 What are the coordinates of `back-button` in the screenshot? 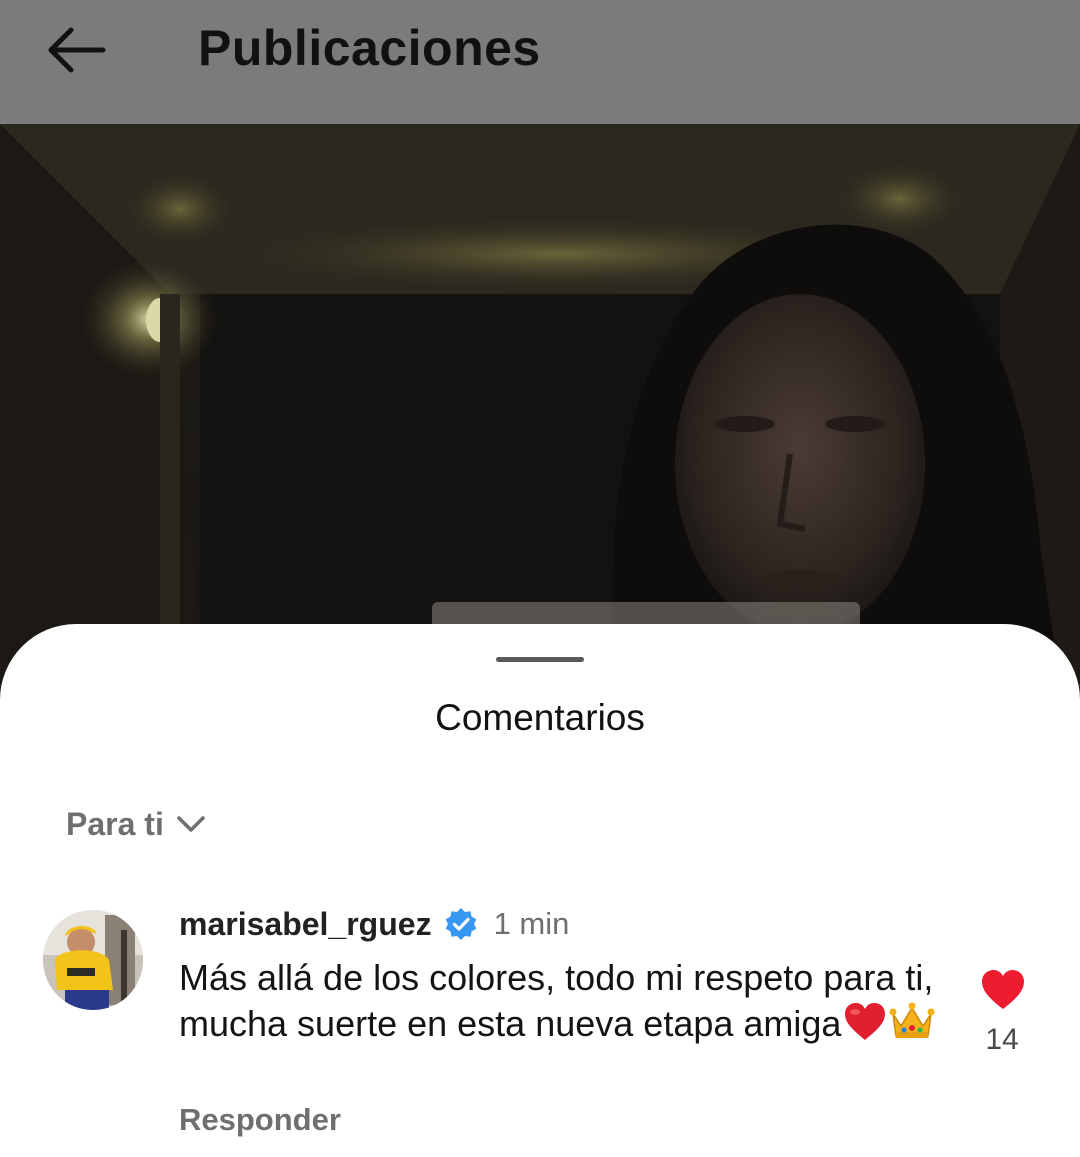 It's located at (77, 50).